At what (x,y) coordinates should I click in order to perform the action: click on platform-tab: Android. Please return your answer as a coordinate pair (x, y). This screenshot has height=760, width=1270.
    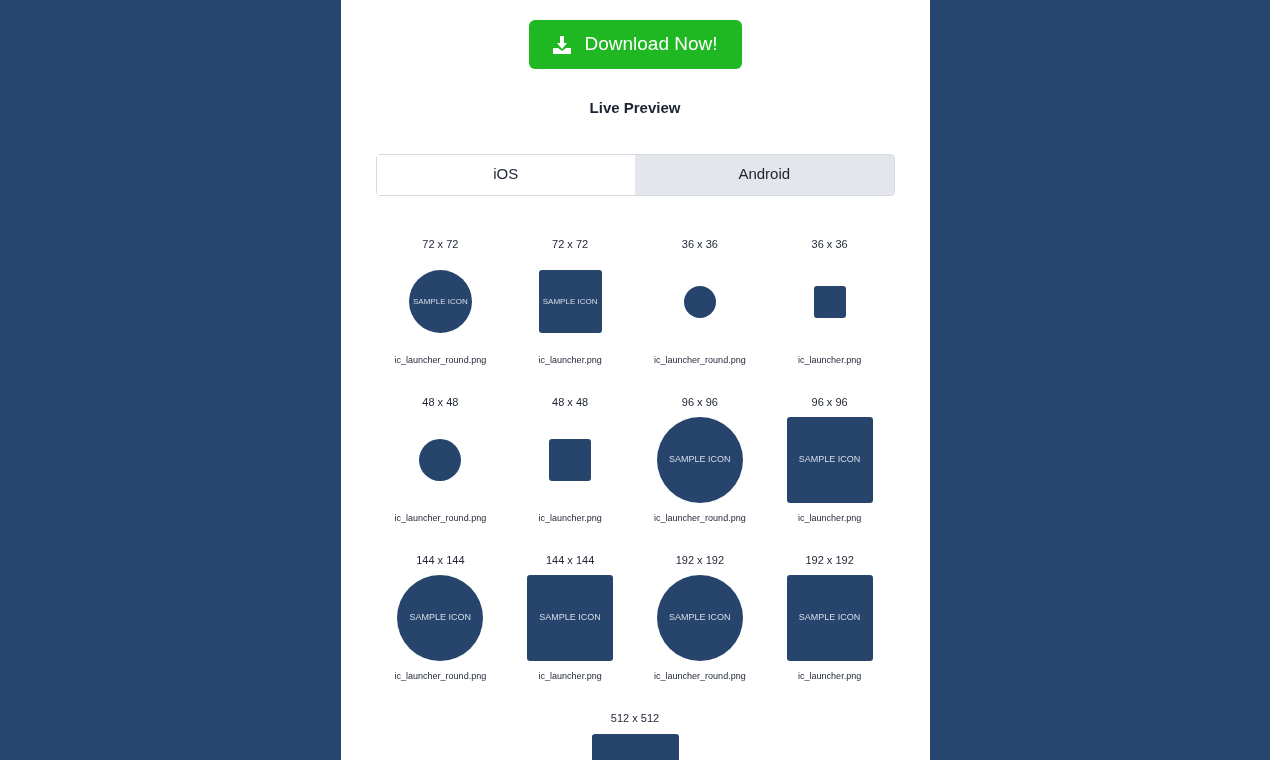
    Looking at the image, I should click on (764, 174).